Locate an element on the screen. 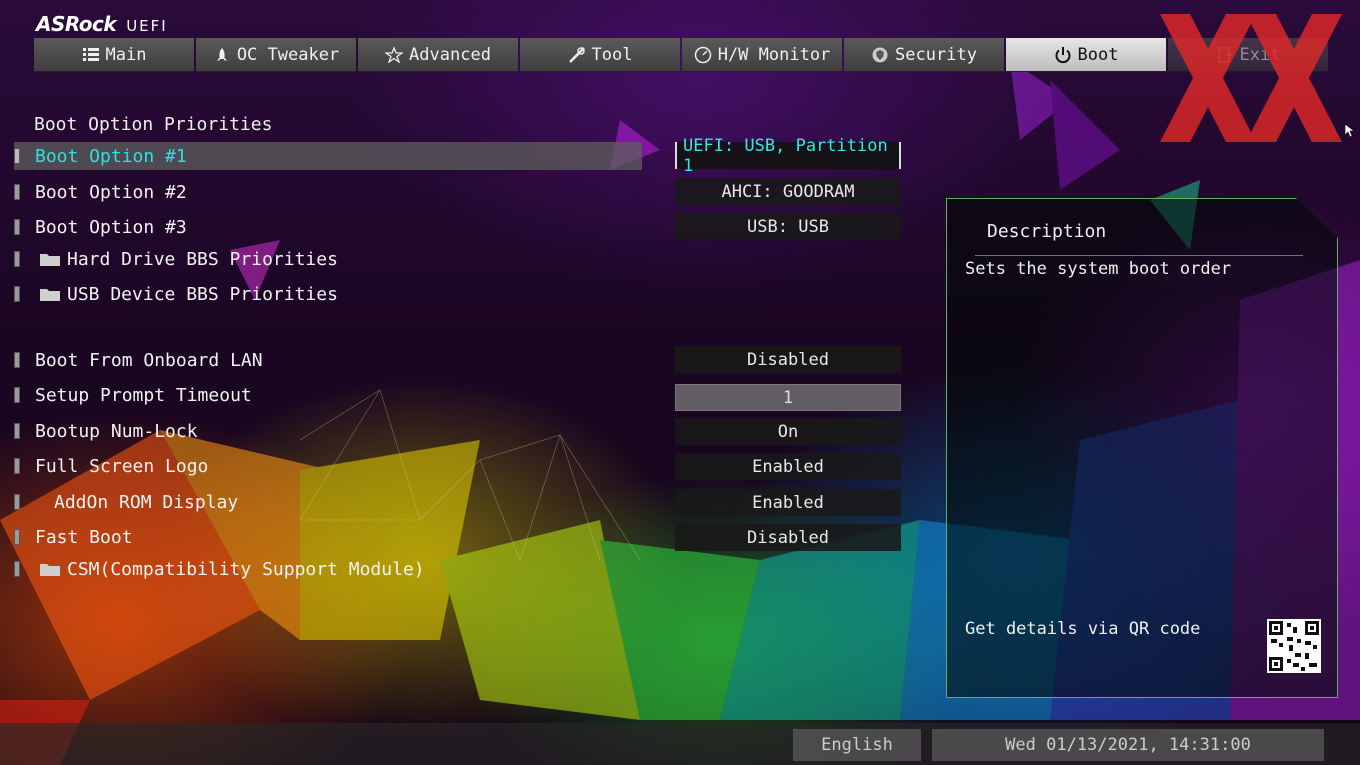 This screenshot has width=1360, height=765. wrench-icon is located at coordinates (577, 55).